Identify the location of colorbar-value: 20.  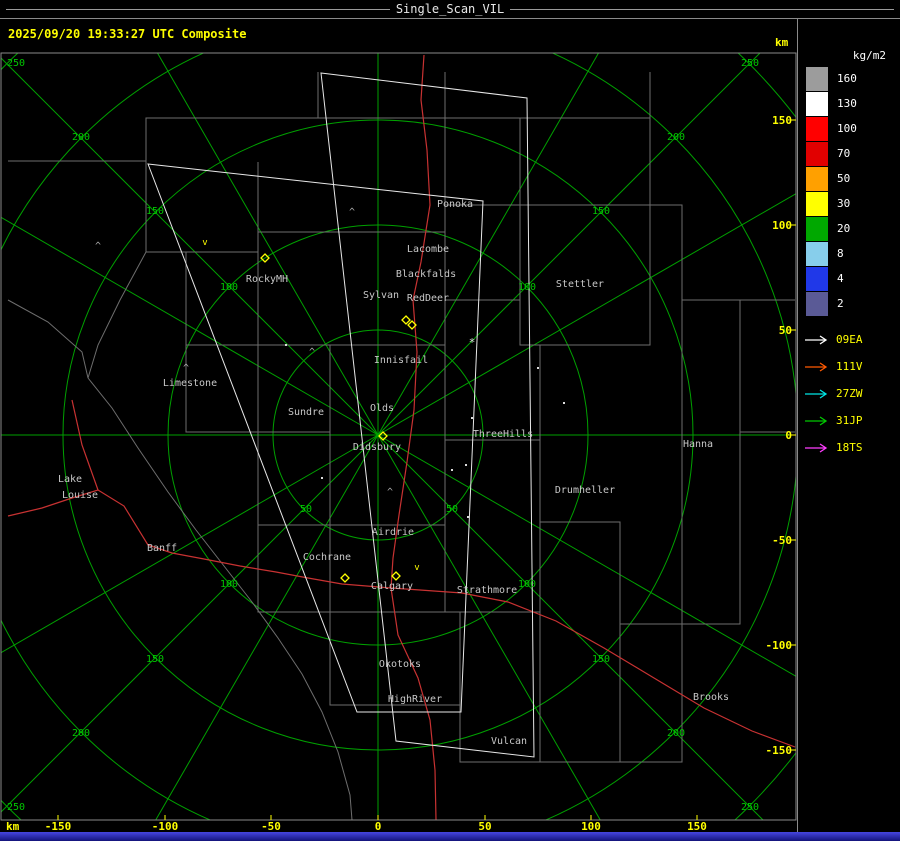
(844, 228).